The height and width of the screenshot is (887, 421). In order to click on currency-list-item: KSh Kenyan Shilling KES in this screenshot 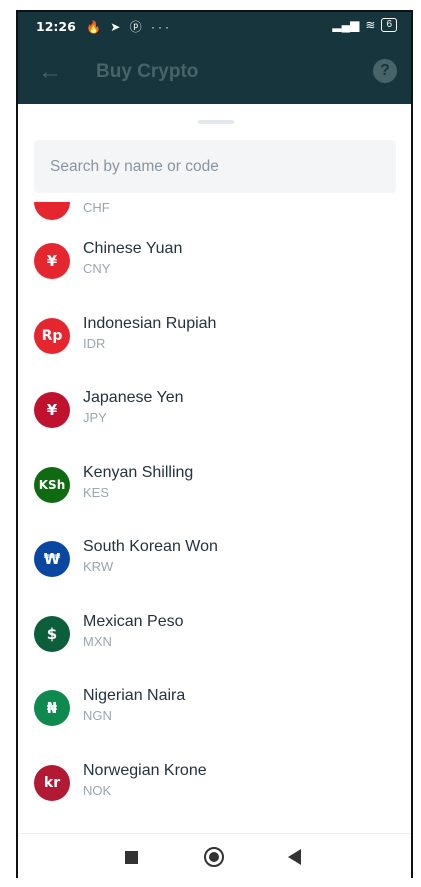, I will do `click(214, 501)`.